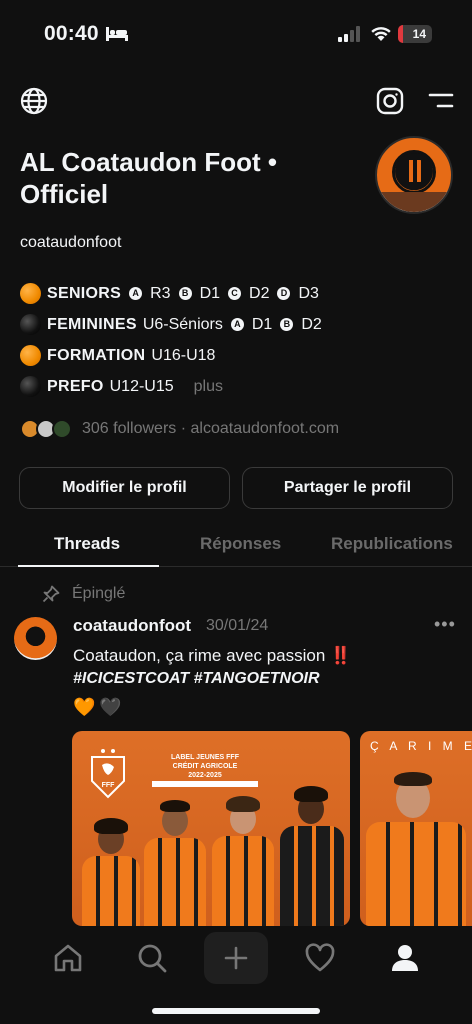 Image resolution: width=472 pixels, height=1024 pixels. I want to click on pinned-label: Épinglé, so click(99, 593).